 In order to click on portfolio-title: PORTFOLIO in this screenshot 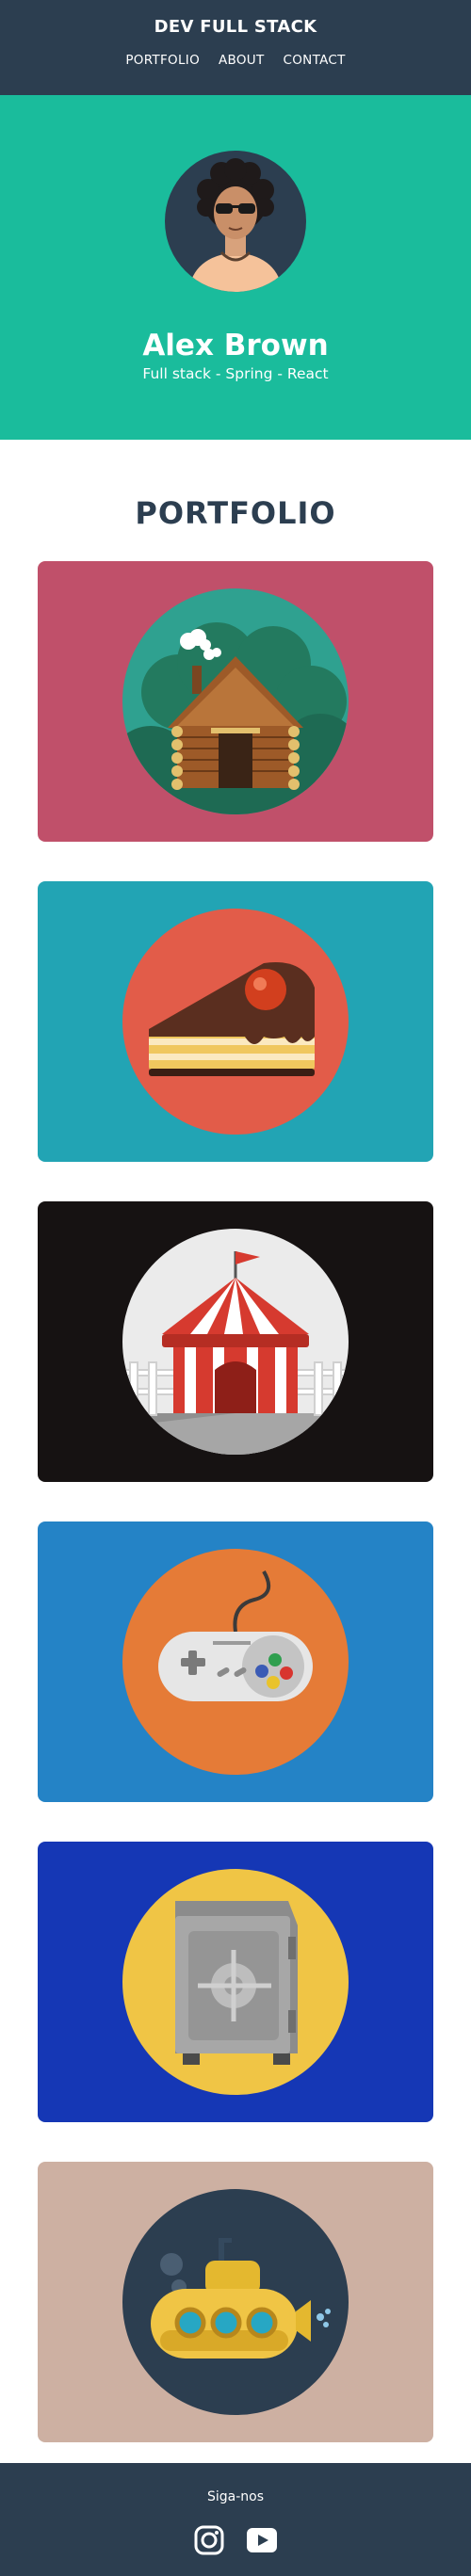, I will do `click(235, 513)`.